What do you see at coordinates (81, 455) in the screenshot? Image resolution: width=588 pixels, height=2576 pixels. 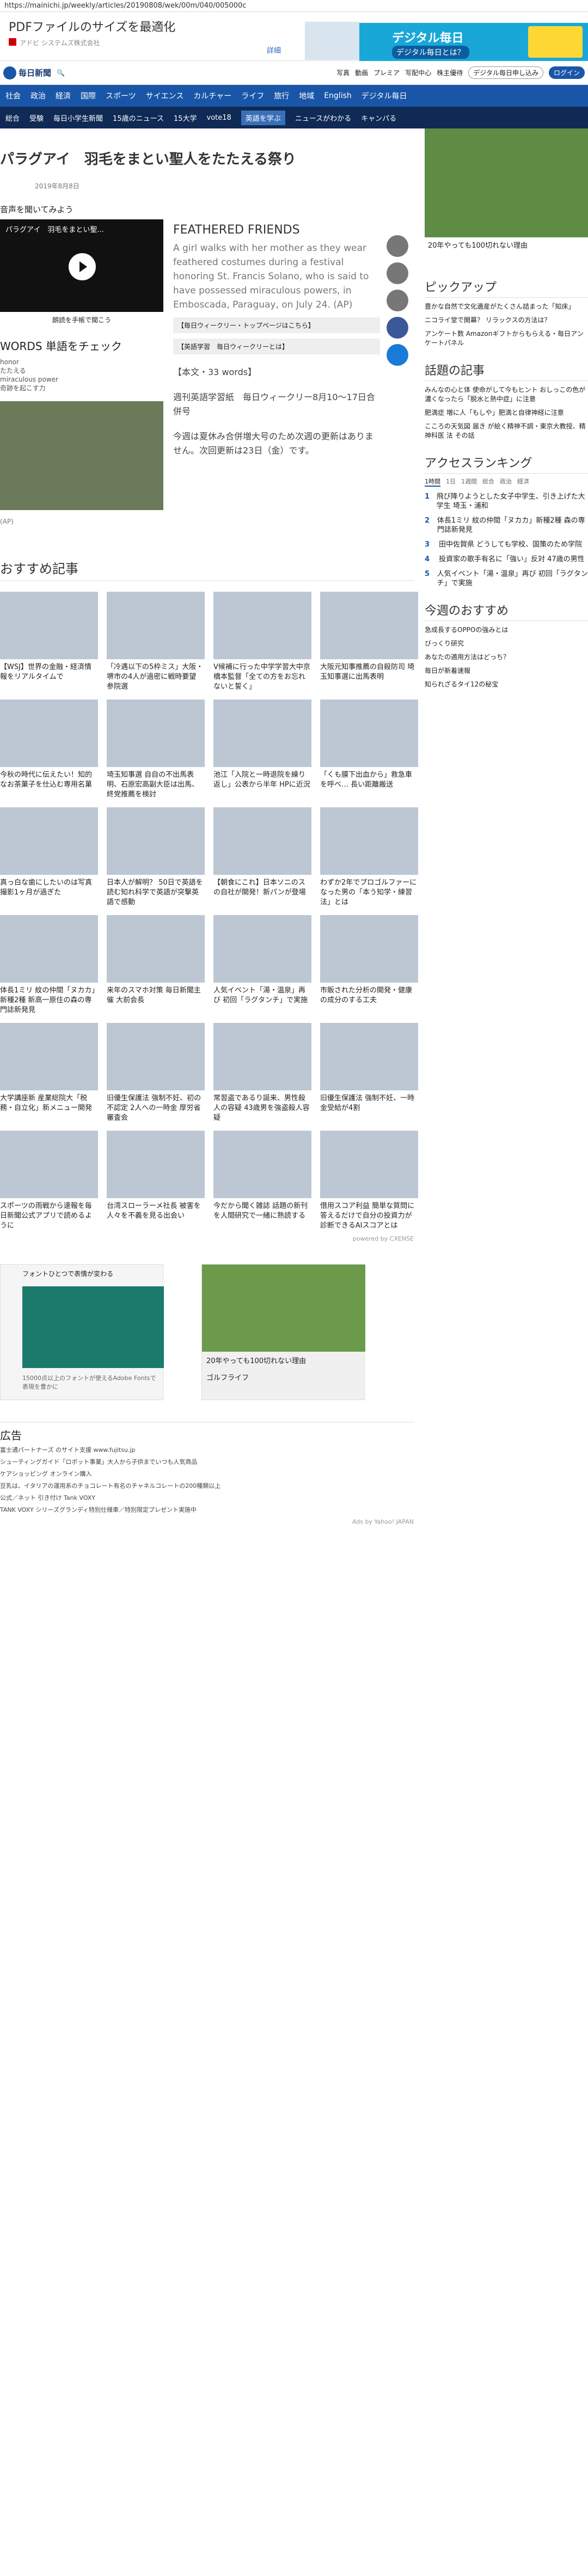 I see `article-photo` at bounding box center [81, 455].